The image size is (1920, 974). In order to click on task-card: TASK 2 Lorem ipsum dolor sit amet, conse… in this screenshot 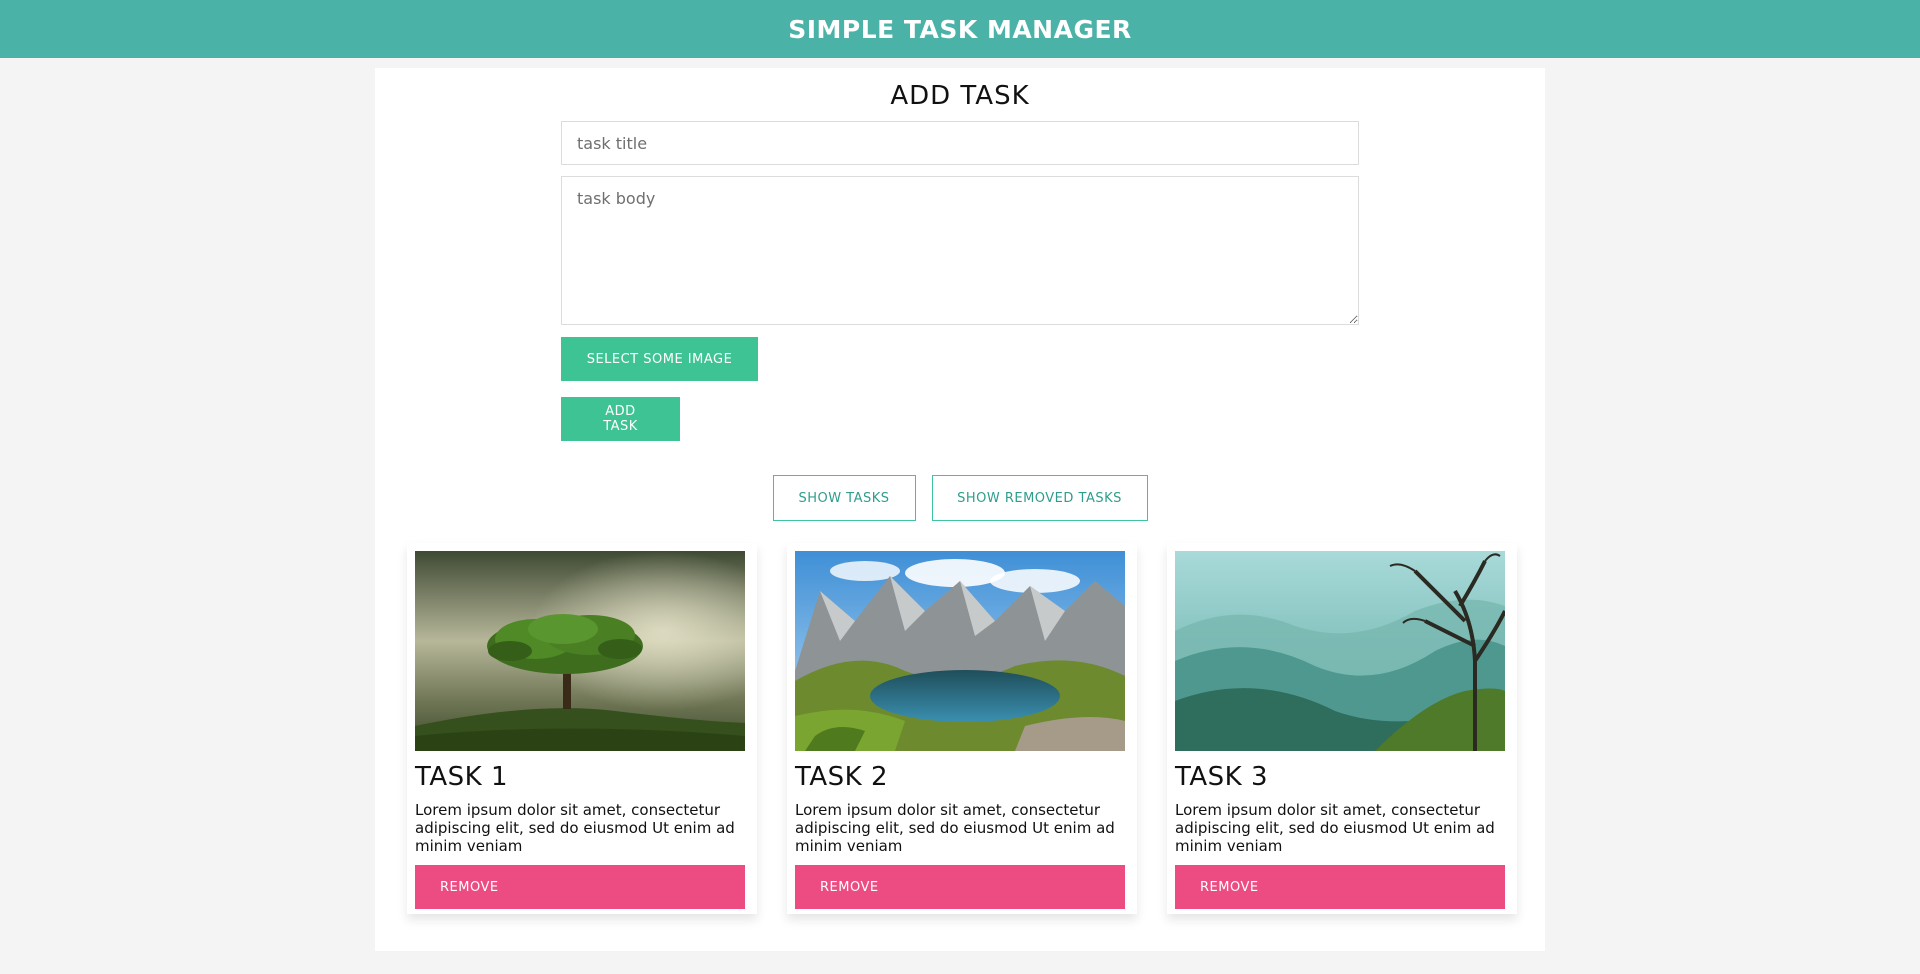, I will do `click(962, 728)`.